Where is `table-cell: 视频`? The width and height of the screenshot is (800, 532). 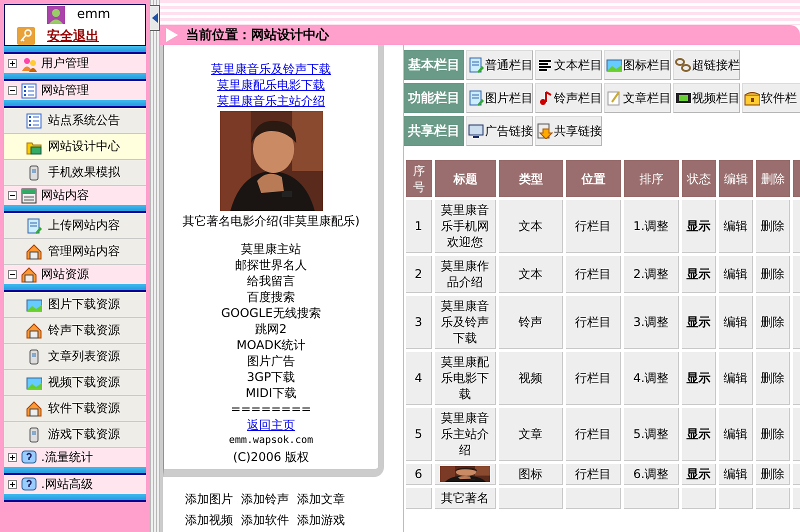 table-cell: 视频 is located at coordinates (531, 378).